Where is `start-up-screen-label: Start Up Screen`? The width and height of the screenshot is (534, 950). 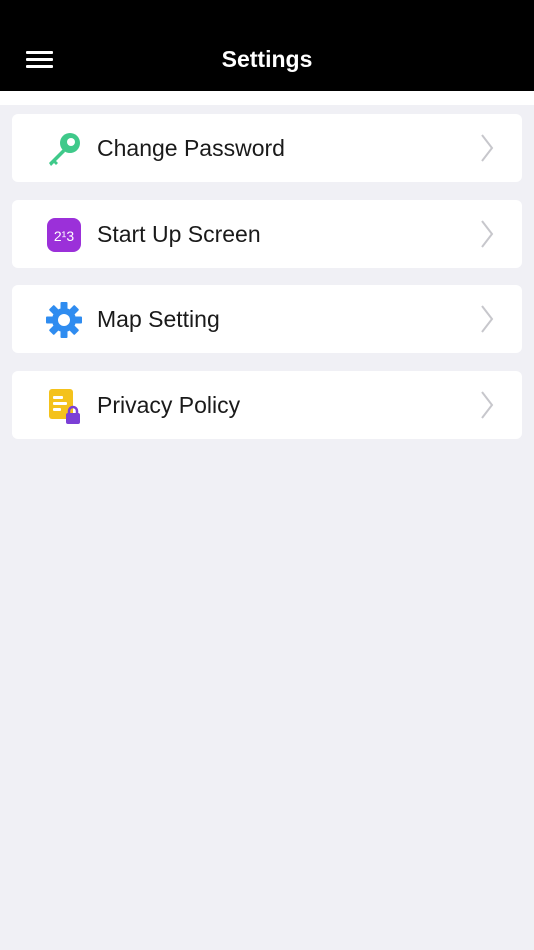 start-up-screen-label: Start Up Screen is located at coordinates (179, 233).